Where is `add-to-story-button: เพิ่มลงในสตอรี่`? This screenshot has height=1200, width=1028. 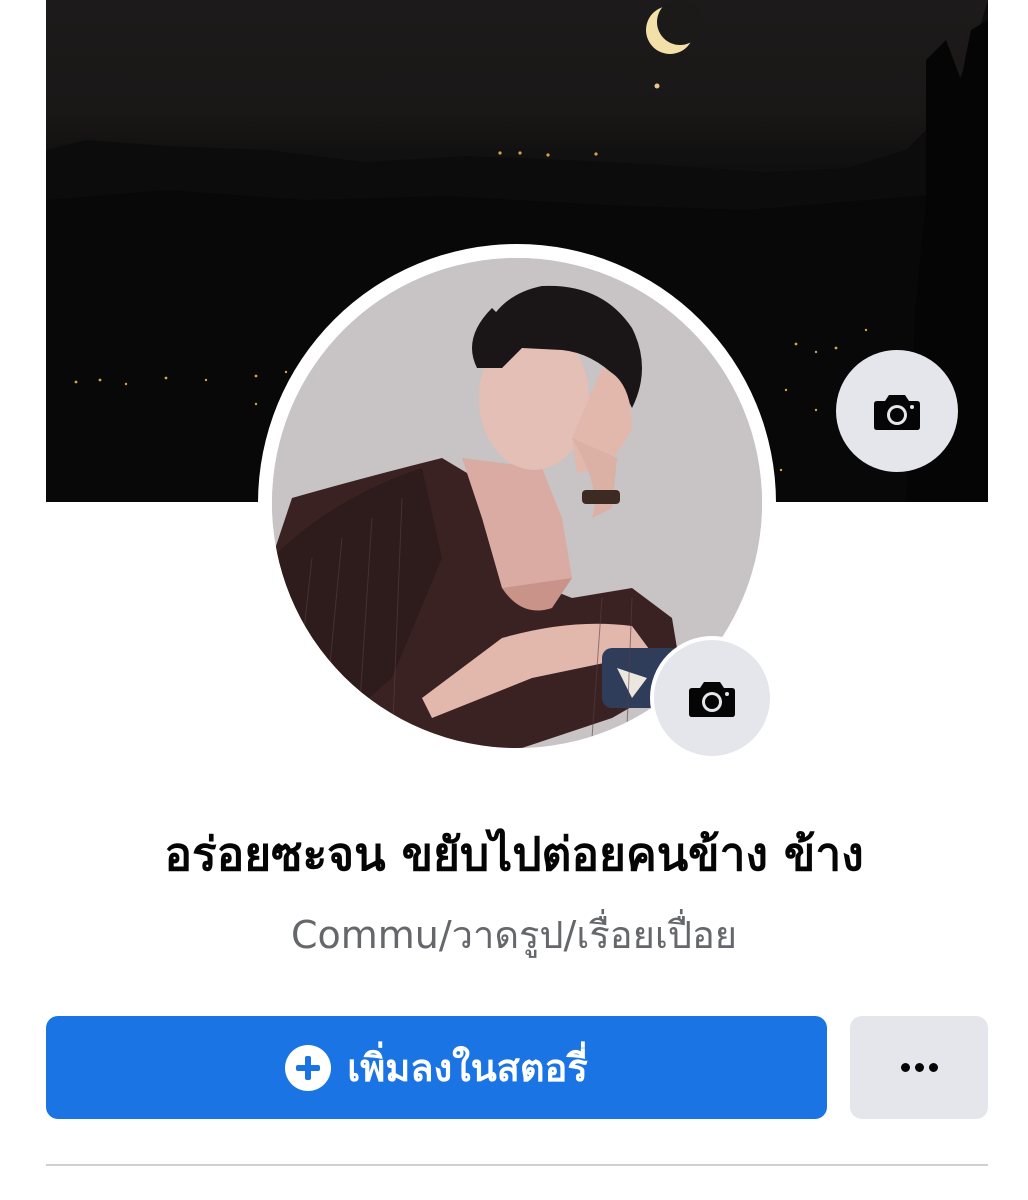 add-to-story-button: เพิ่มลงในสตอรี่ is located at coordinates (436, 1067).